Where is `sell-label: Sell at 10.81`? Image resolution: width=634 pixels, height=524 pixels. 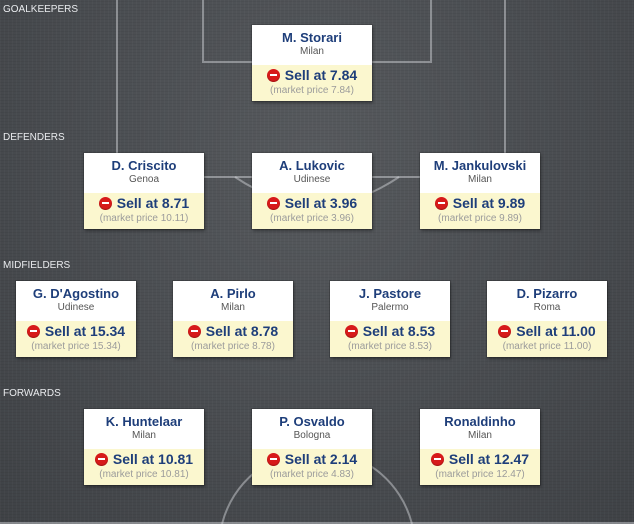
sell-label: Sell at 10.81 is located at coordinates (153, 459).